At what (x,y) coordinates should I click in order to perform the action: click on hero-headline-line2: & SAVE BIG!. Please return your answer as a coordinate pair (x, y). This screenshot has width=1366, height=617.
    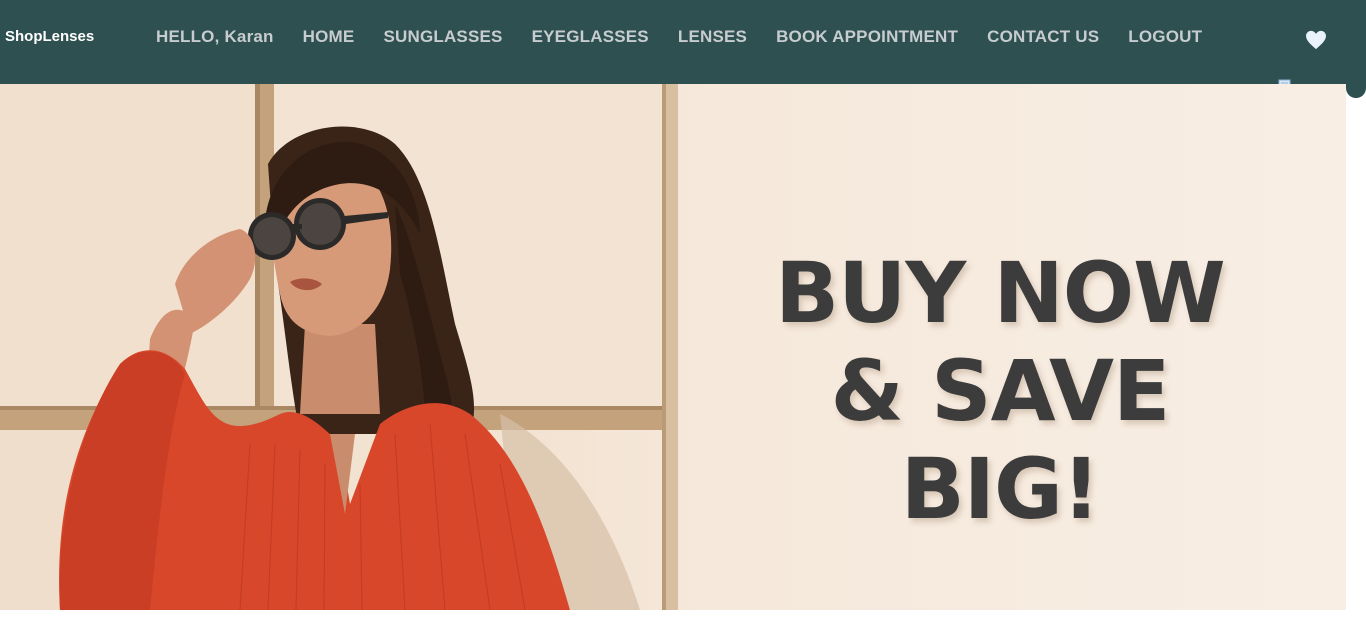
    Looking at the image, I should click on (1000, 440).